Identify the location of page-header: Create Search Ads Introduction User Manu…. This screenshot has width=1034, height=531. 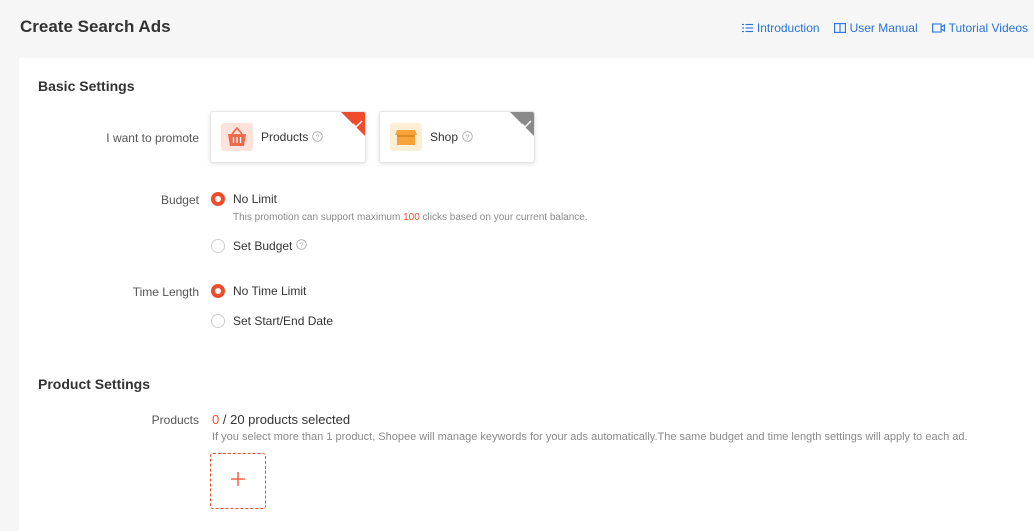
(517, 29).